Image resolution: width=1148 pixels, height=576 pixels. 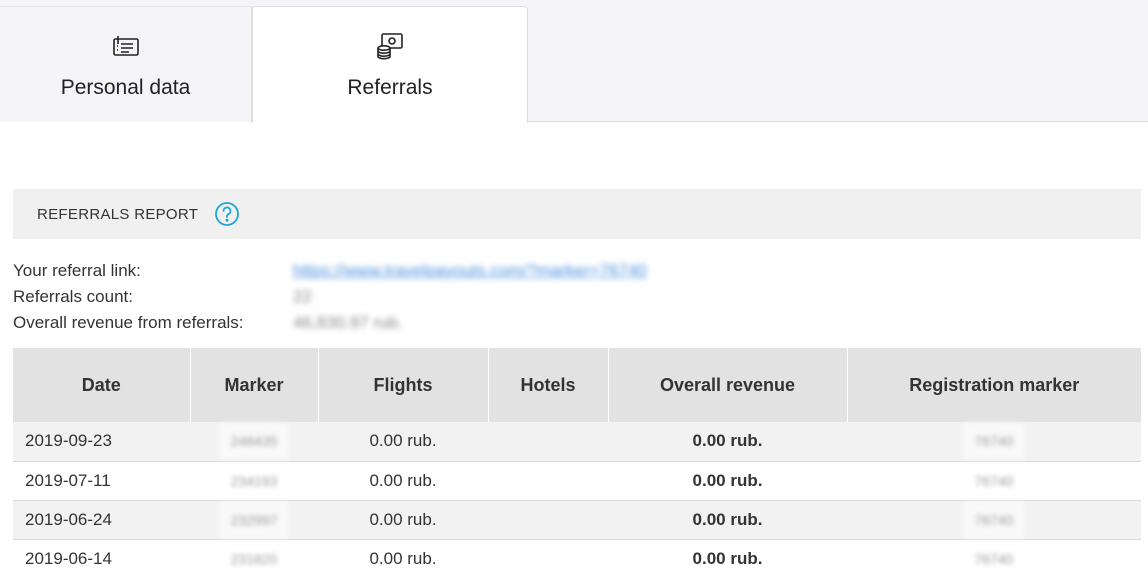 I want to click on referrals-count-label: Referrals count:, so click(x=73, y=296).